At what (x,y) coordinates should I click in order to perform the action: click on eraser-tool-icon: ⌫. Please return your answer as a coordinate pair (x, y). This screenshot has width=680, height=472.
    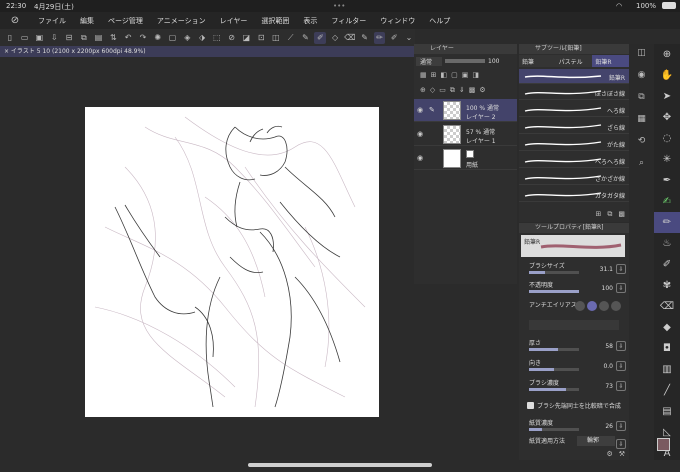
    Looking at the image, I should click on (667, 306).